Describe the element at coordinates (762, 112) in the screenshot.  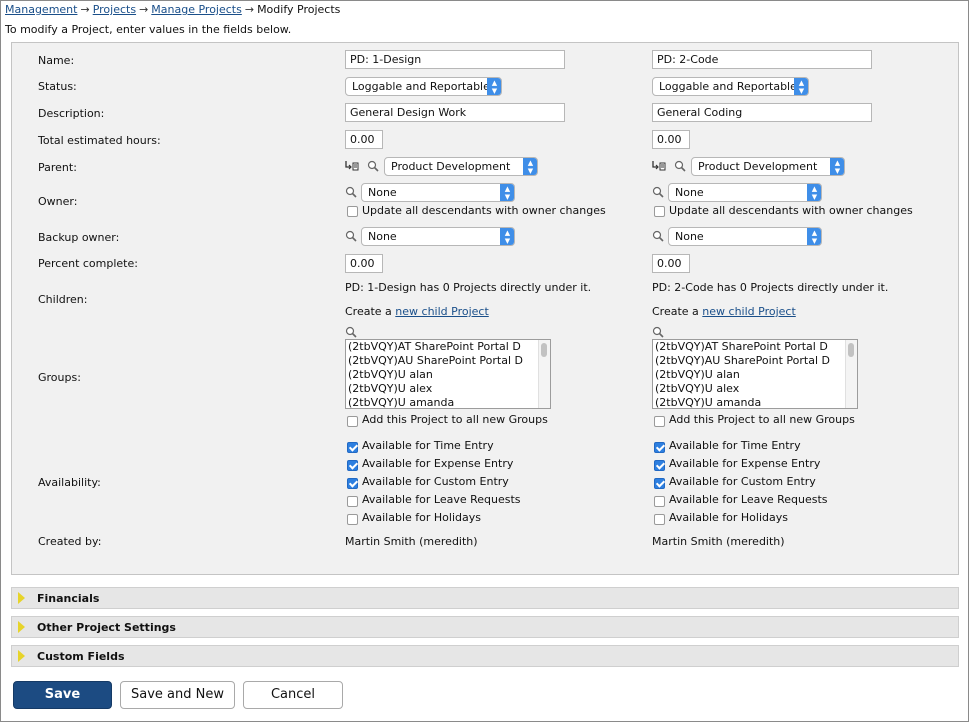
I see `description-input: General Coding` at that location.